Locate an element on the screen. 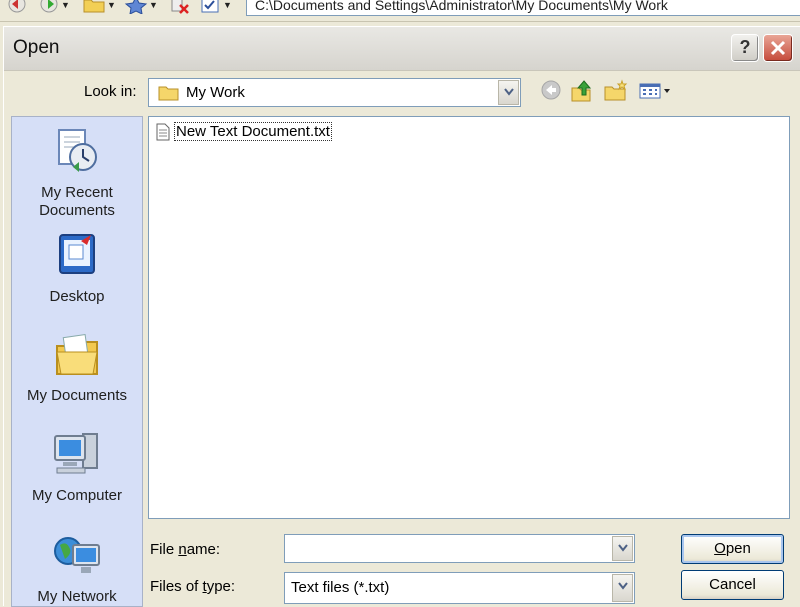  place-label: My Documents is located at coordinates (77, 395).